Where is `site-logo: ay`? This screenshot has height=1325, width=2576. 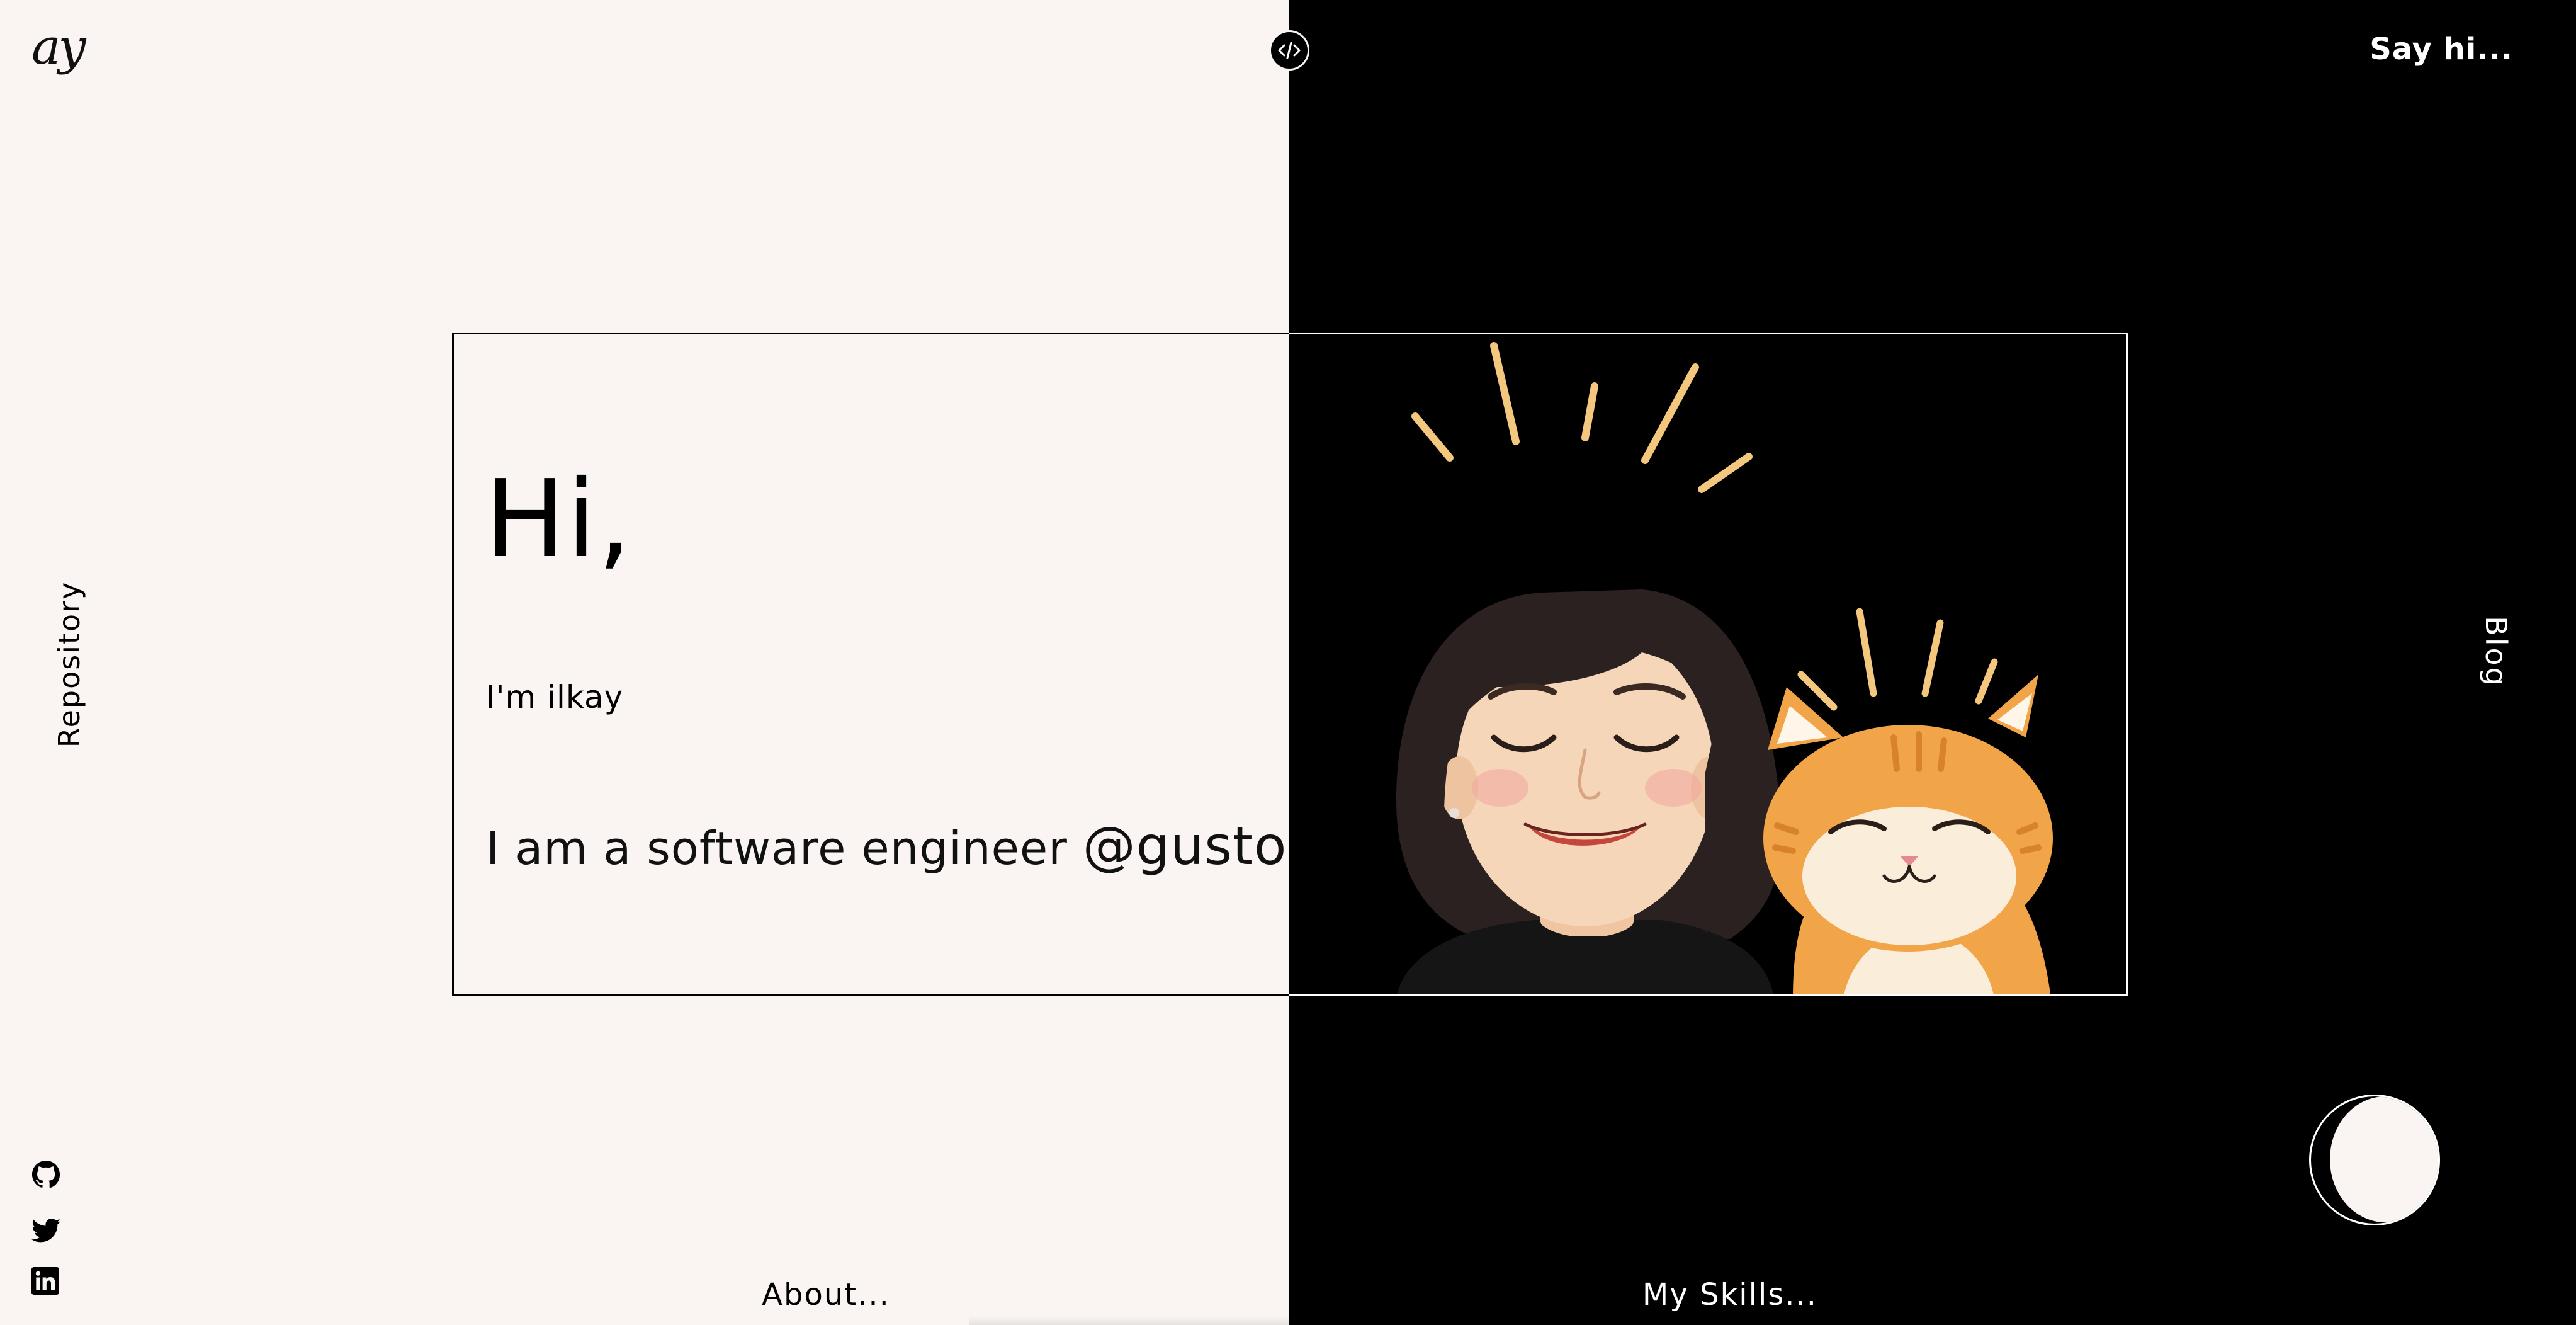
site-logo: ay is located at coordinates (58, 47).